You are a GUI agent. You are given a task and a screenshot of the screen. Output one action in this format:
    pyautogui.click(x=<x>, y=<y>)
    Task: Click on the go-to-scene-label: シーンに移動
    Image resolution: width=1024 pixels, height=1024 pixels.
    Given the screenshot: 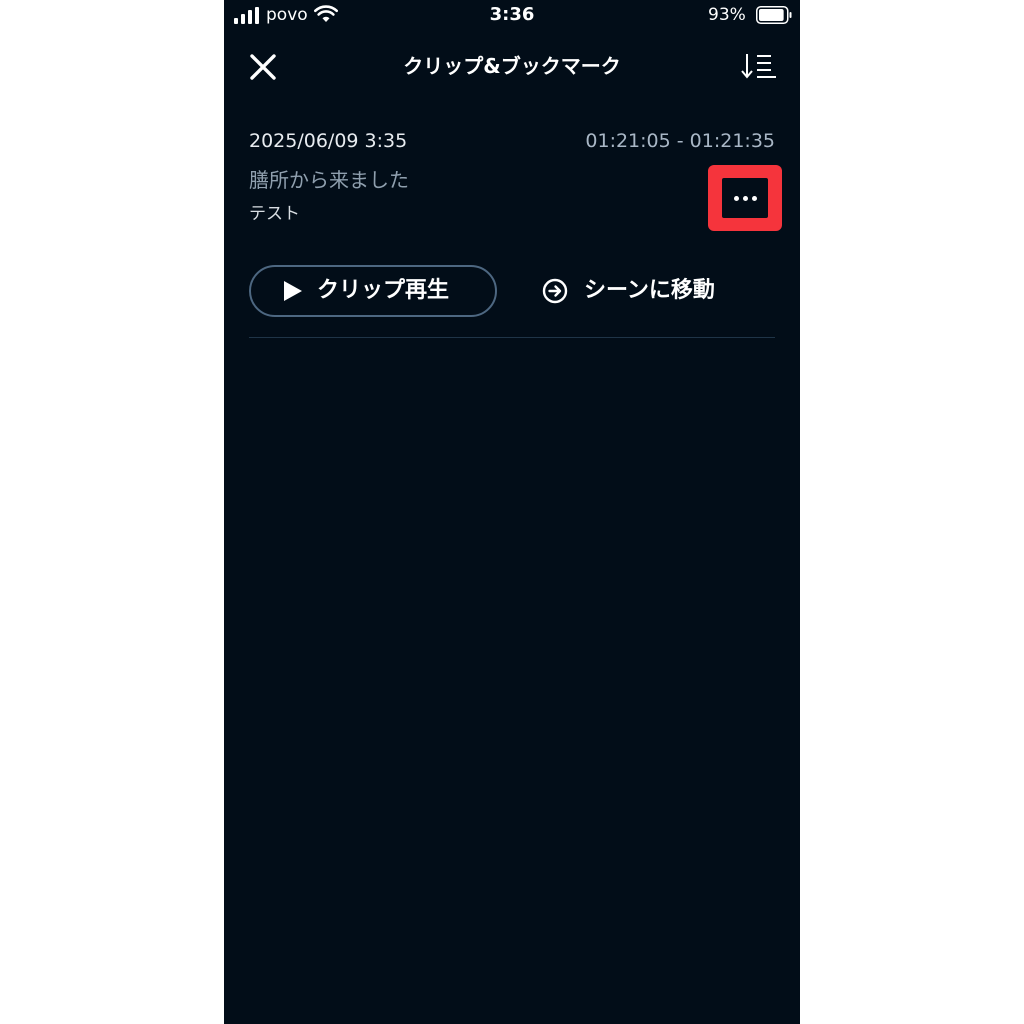 What is the action you would take?
    pyautogui.click(x=649, y=290)
    